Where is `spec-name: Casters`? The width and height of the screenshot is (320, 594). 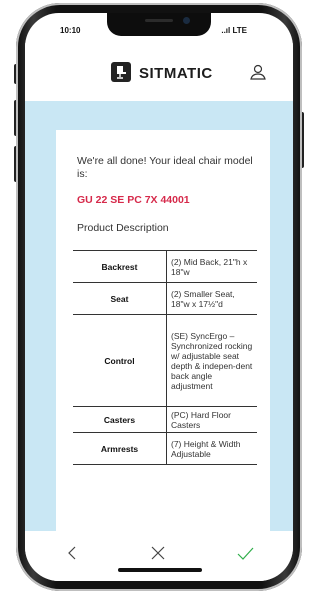
spec-name: Casters is located at coordinates (120, 419).